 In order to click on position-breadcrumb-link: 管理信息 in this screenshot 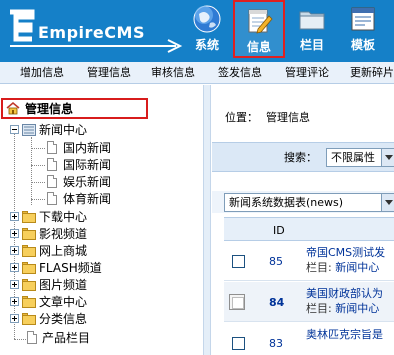, I will do `click(288, 117)`.